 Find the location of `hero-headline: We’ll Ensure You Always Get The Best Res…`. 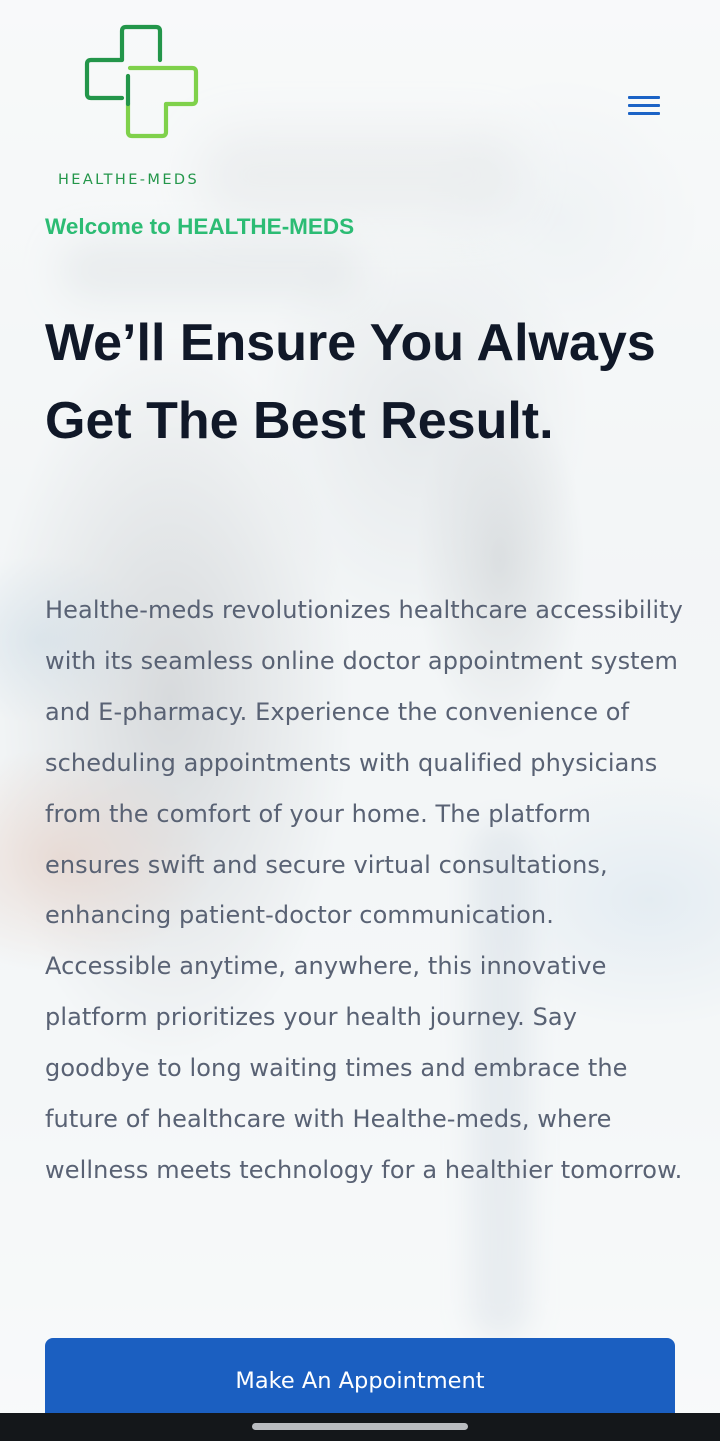

hero-headline: We’ll Ensure You Always Get The Best Res… is located at coordinates (350, 382).